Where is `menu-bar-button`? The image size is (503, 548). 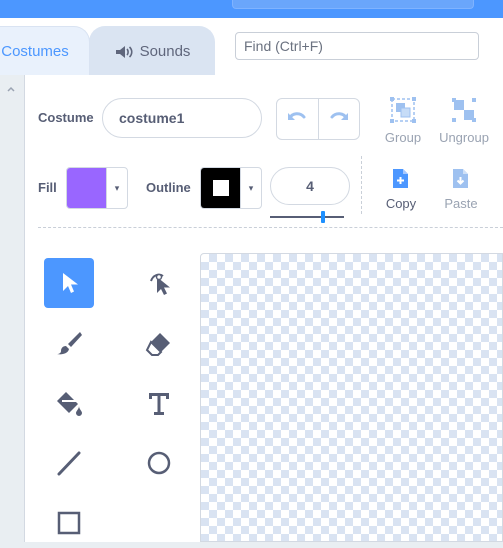
menu-bar-button is located at coordinates (353, 4).